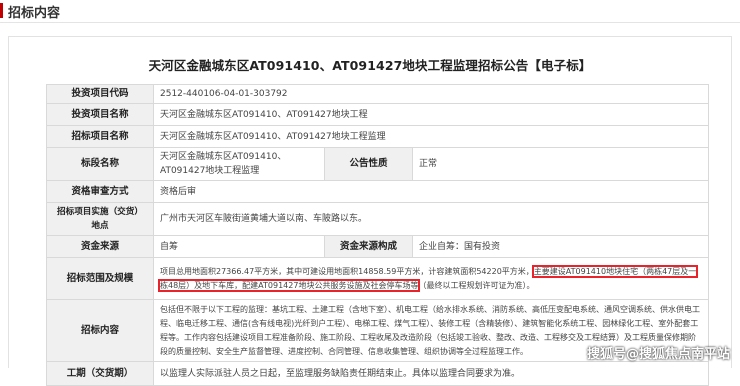 Image resolution: width=740 pixels, height=386 pixels. I want to click on label-funds-composition: 资金来源构成, so click(368, 246).